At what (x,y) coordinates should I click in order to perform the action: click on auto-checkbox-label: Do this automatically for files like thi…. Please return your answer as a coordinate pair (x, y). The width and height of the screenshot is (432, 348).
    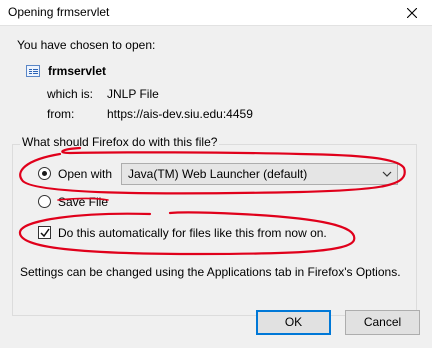
    Looking at the image, I should click on (192, 233).